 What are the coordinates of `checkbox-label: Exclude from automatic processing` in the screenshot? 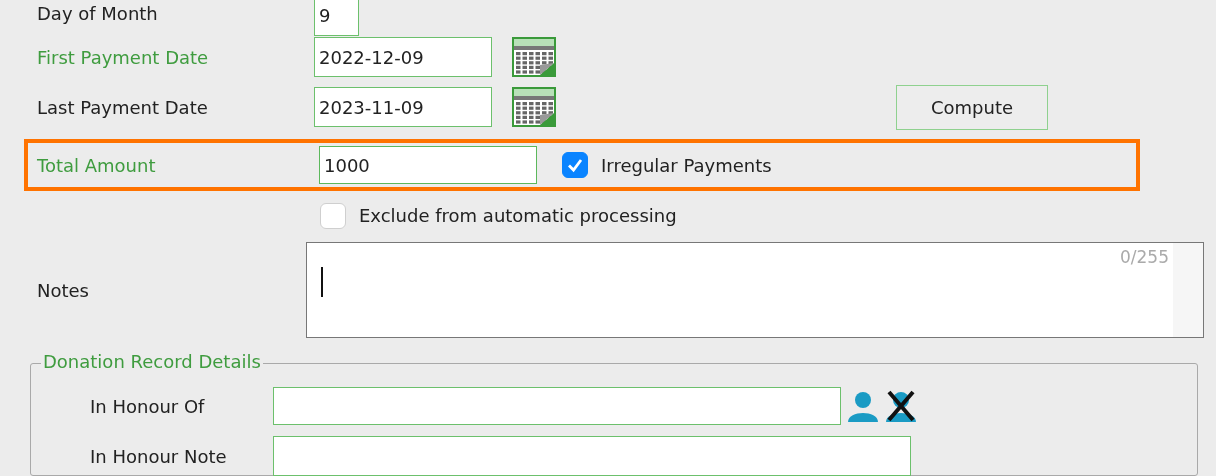 It's located at (518, 216).